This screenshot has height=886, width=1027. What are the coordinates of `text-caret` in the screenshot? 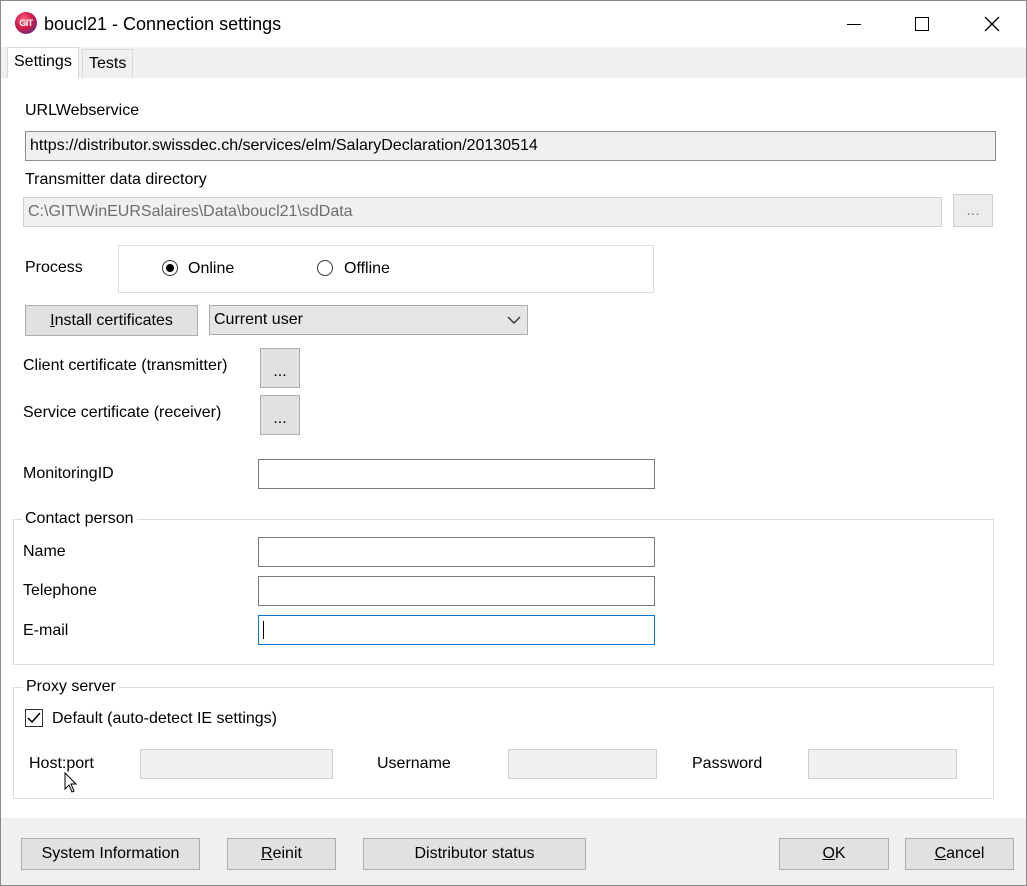 It's located at (263, 630).